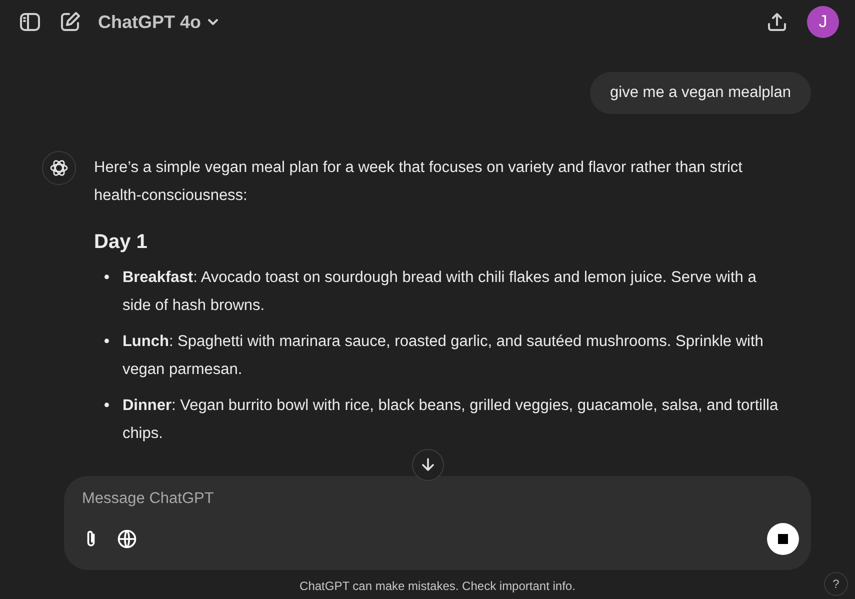  Describe the element at coordinates (823, 22) in the screenshot. I see `user-avatar: J` at that location.